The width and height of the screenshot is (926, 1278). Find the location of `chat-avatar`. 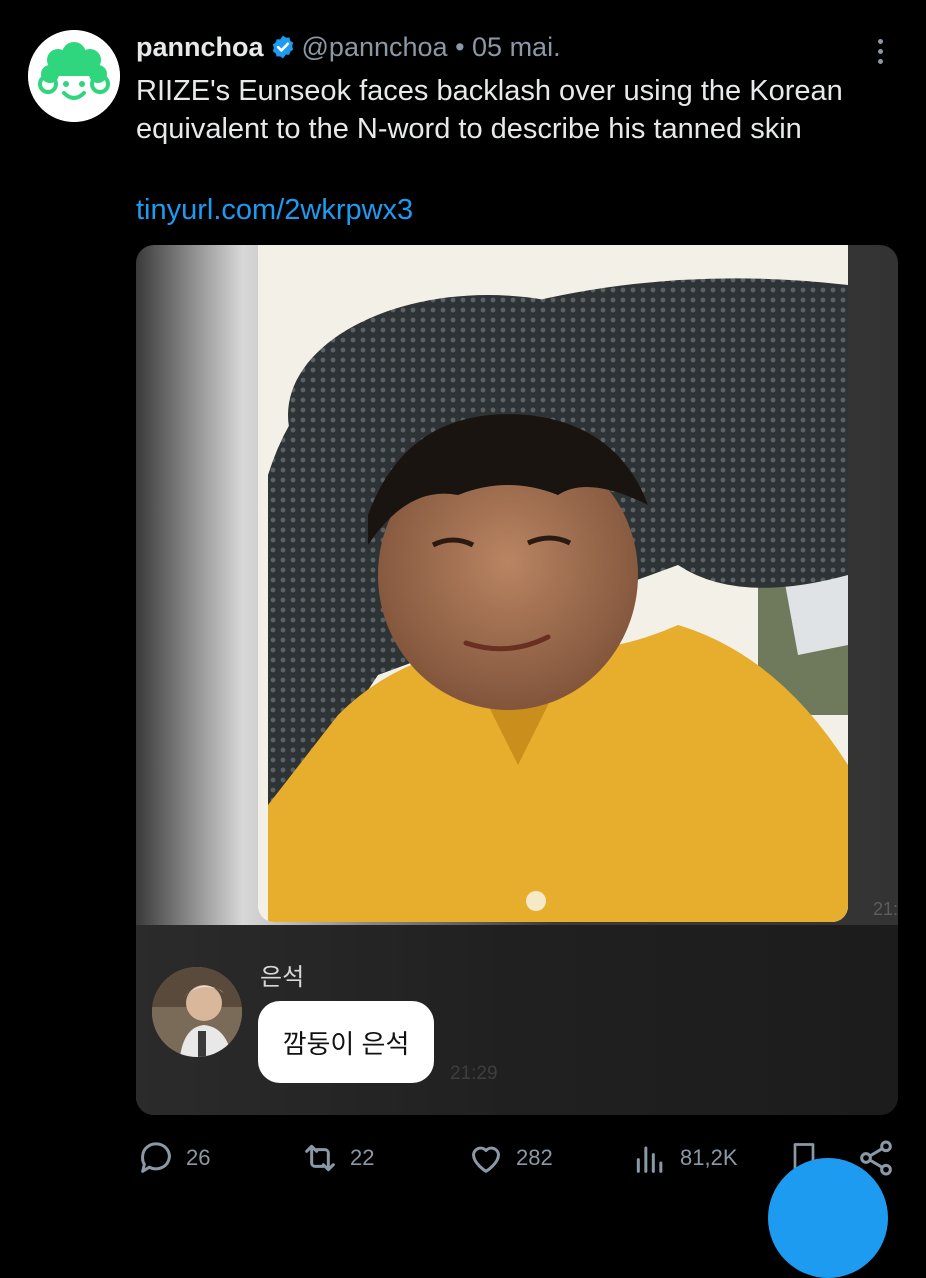

chat-avatar is located at coordinates (197, 1012).